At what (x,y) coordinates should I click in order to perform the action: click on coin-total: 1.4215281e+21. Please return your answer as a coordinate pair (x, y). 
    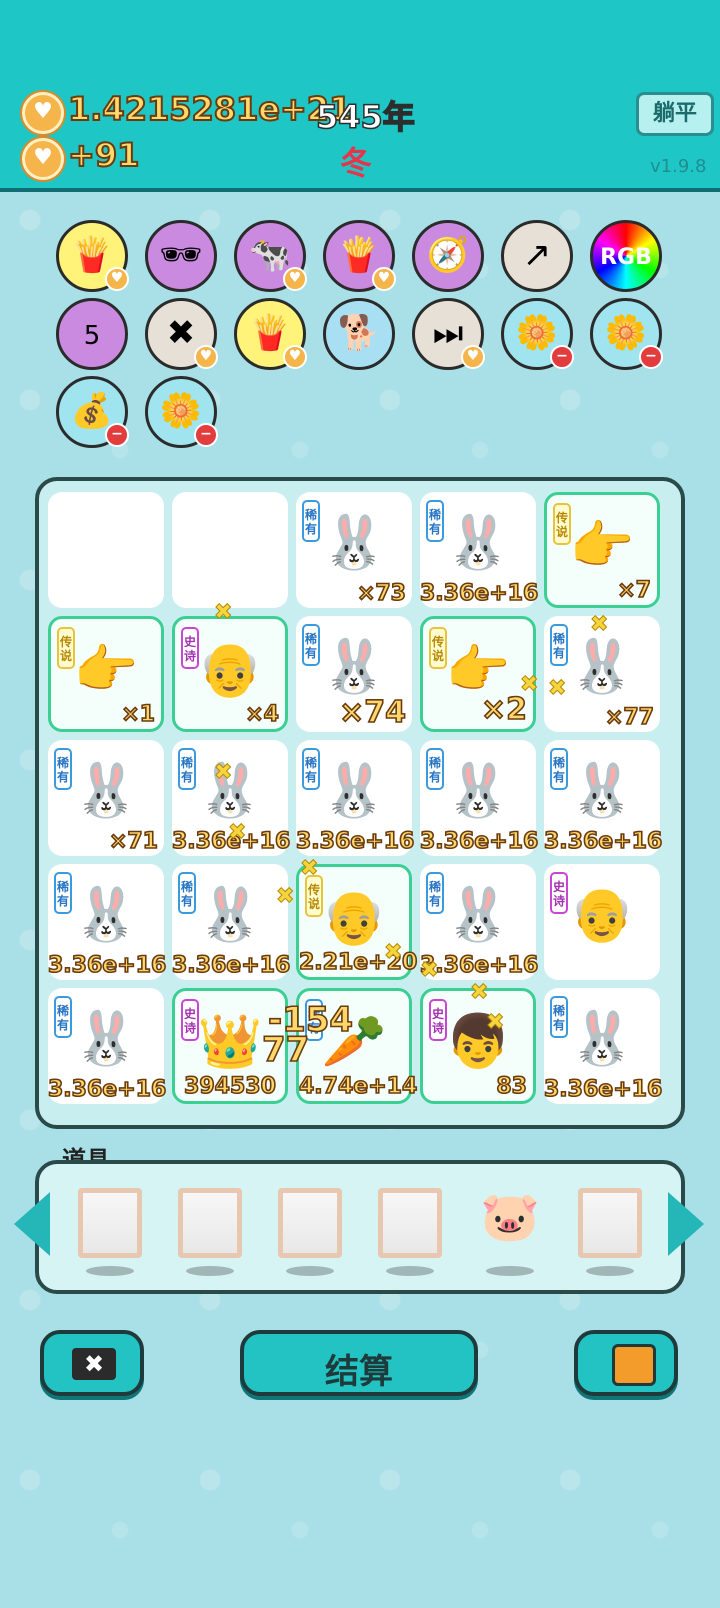
    Looking at the image, I should click on (209, 109).